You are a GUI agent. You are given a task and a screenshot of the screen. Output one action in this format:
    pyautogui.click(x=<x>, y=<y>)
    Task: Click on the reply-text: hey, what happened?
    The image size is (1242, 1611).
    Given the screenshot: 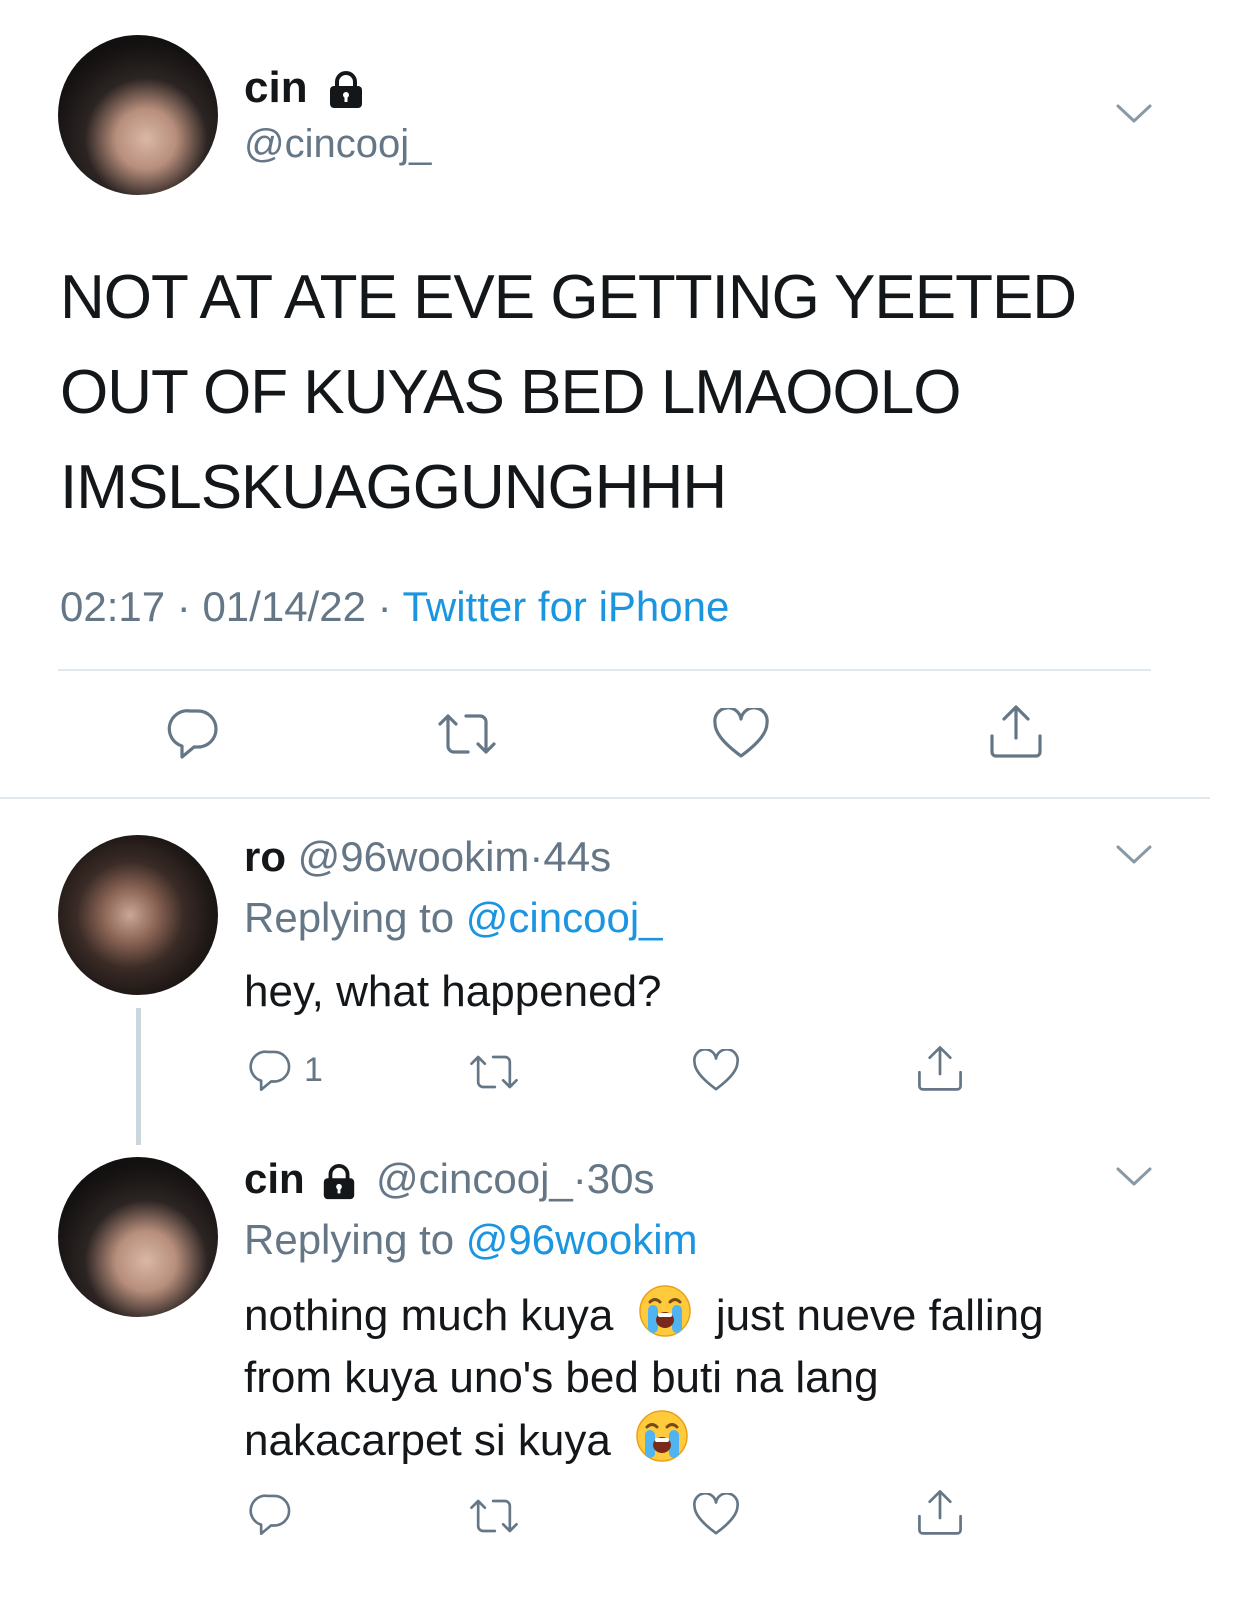 What is the action you would take?
    pyautogui.click(x=453, y=991)
    